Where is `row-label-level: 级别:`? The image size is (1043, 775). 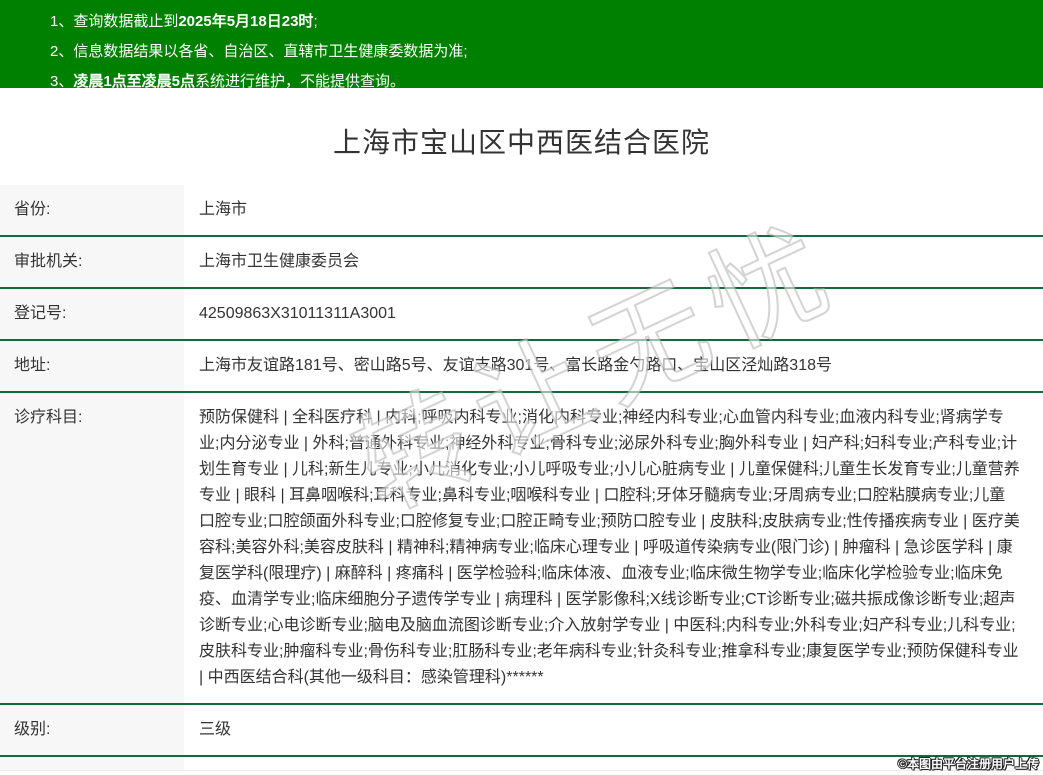
row-label-level: 级别: is located at coordinates (92, 730).